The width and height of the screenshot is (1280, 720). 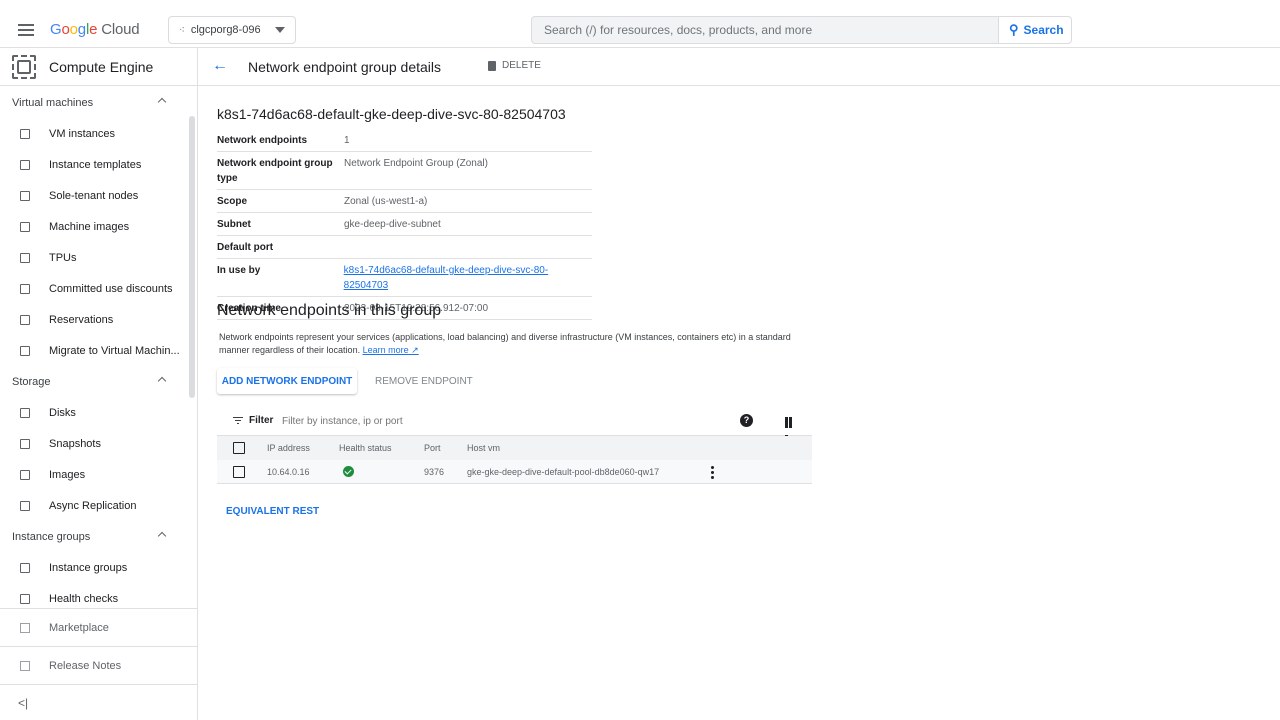 I want to click on property-row: Subnet gke-deep-dive-subnet, so click(x=404, y=224).